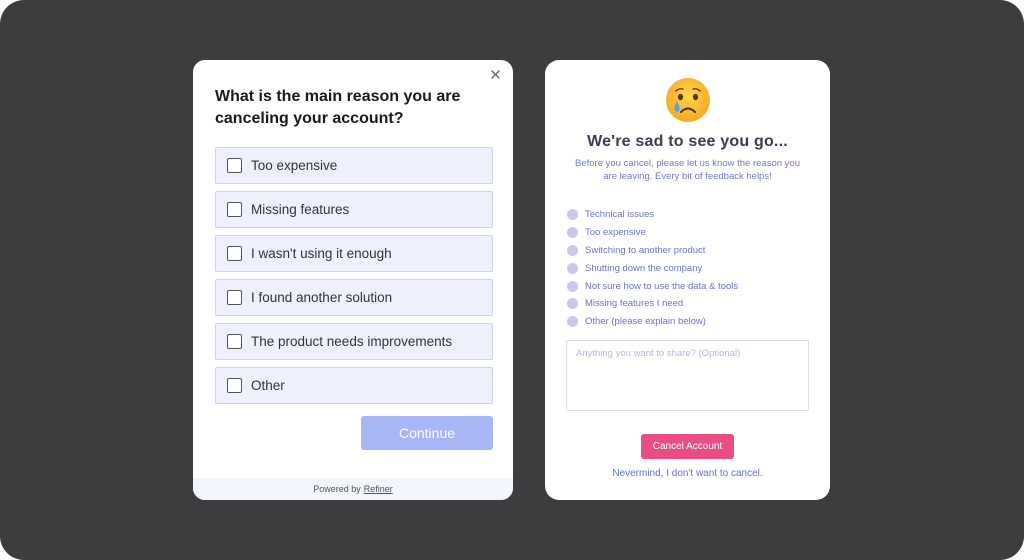  Describe the element at coordinates (337, 489) in the screenshot. I see `powered-by-text: Powered by` at that location.